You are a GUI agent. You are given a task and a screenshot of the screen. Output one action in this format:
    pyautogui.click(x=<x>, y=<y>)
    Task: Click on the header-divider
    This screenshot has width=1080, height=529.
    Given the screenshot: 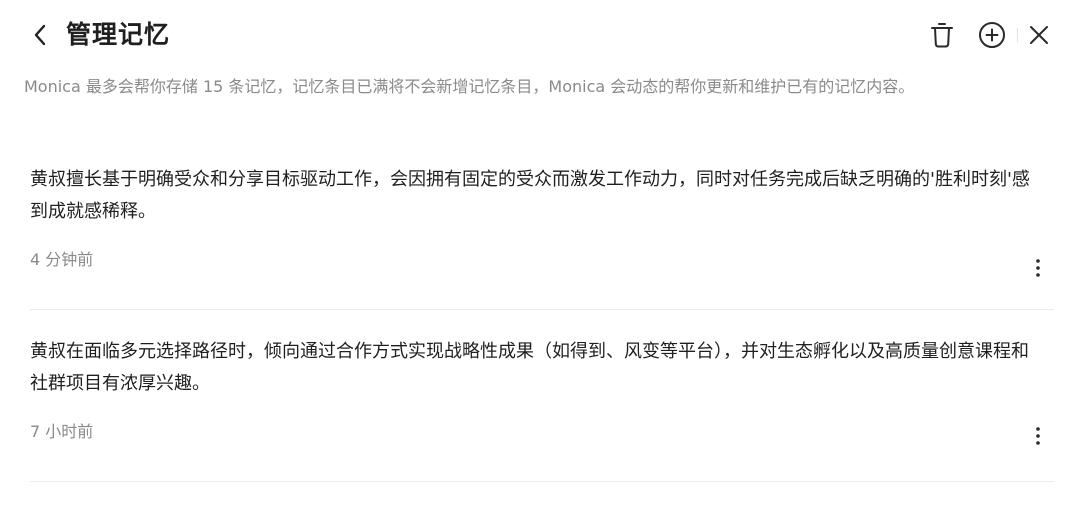 What is the action you would take?
    pyautogui.click(x=1017, y=35)
    